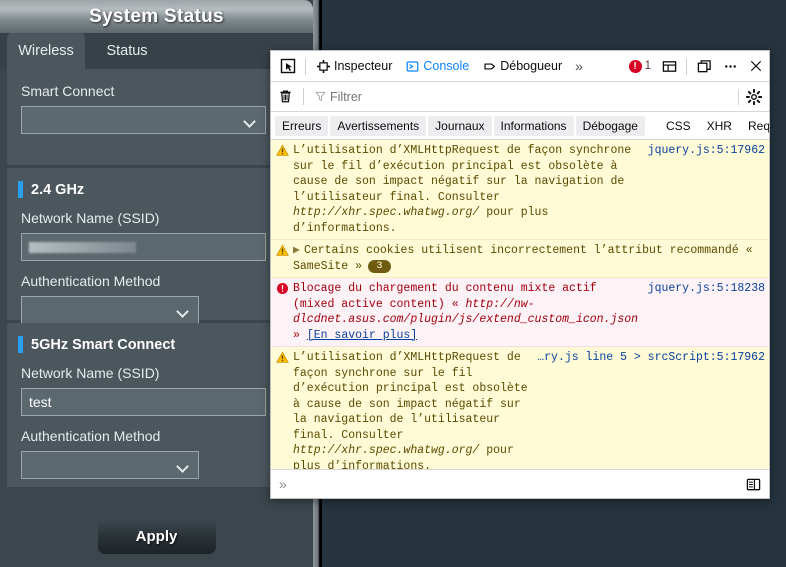 The width and height of the screenshot is (786, 567). What do you see at coordinates (300, 335) in the screenshot?
I see `msg-text-after: »` at bounding box center [300, 335].